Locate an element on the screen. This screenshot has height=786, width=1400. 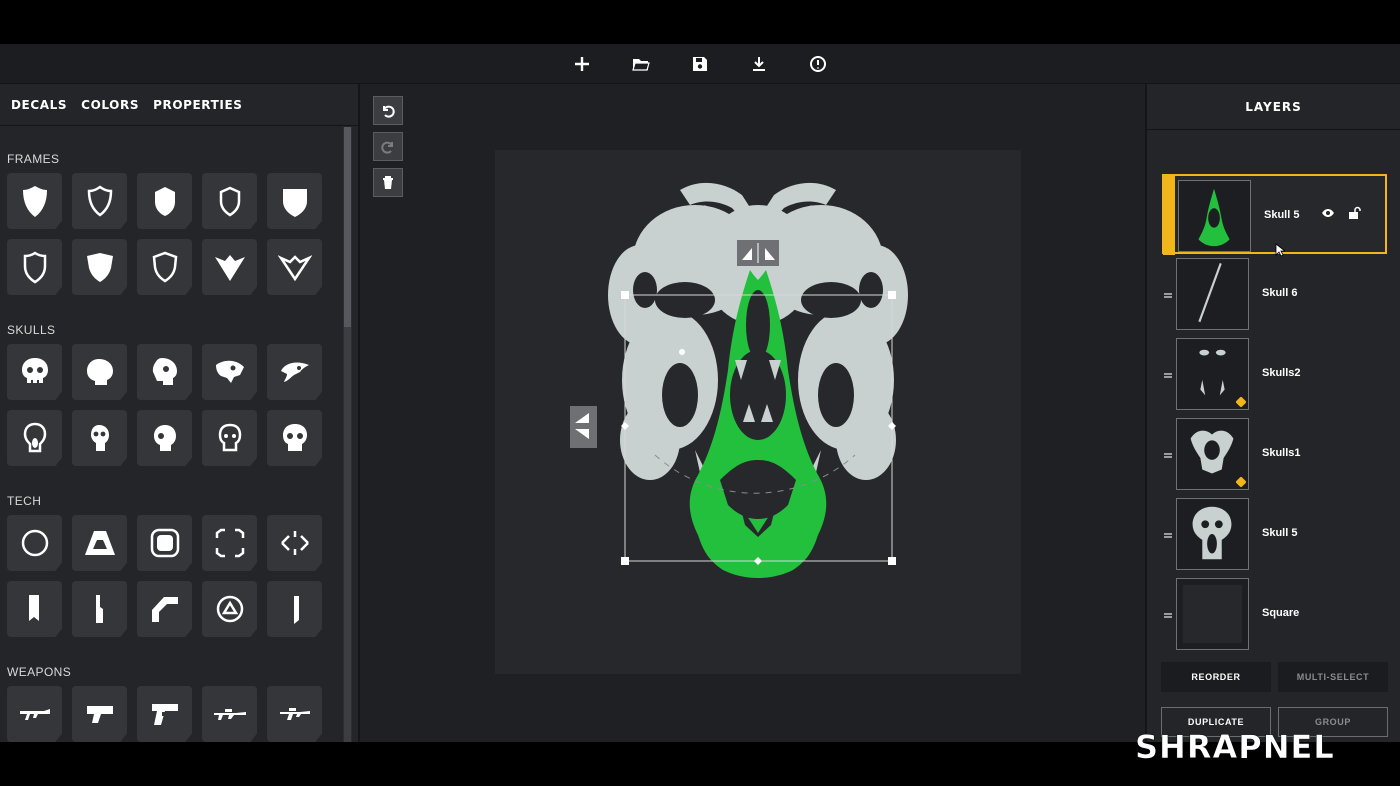
mirror-horizontal-handle is located at coordinates (758, 253).